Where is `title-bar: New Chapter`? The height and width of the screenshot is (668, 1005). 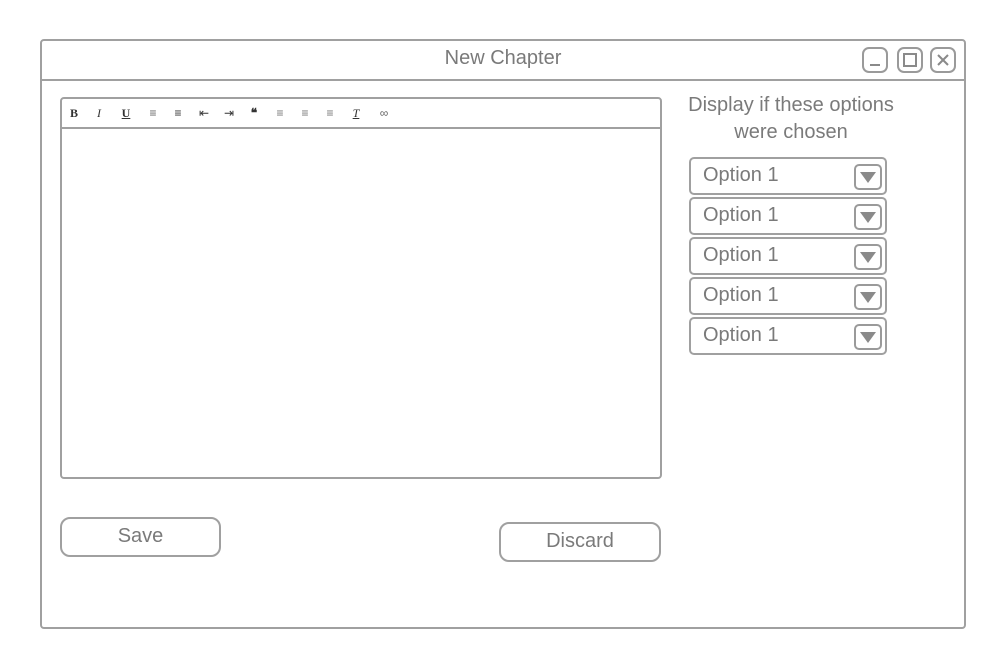
title-bar: New Chapter is located at coordinates (503, 61).